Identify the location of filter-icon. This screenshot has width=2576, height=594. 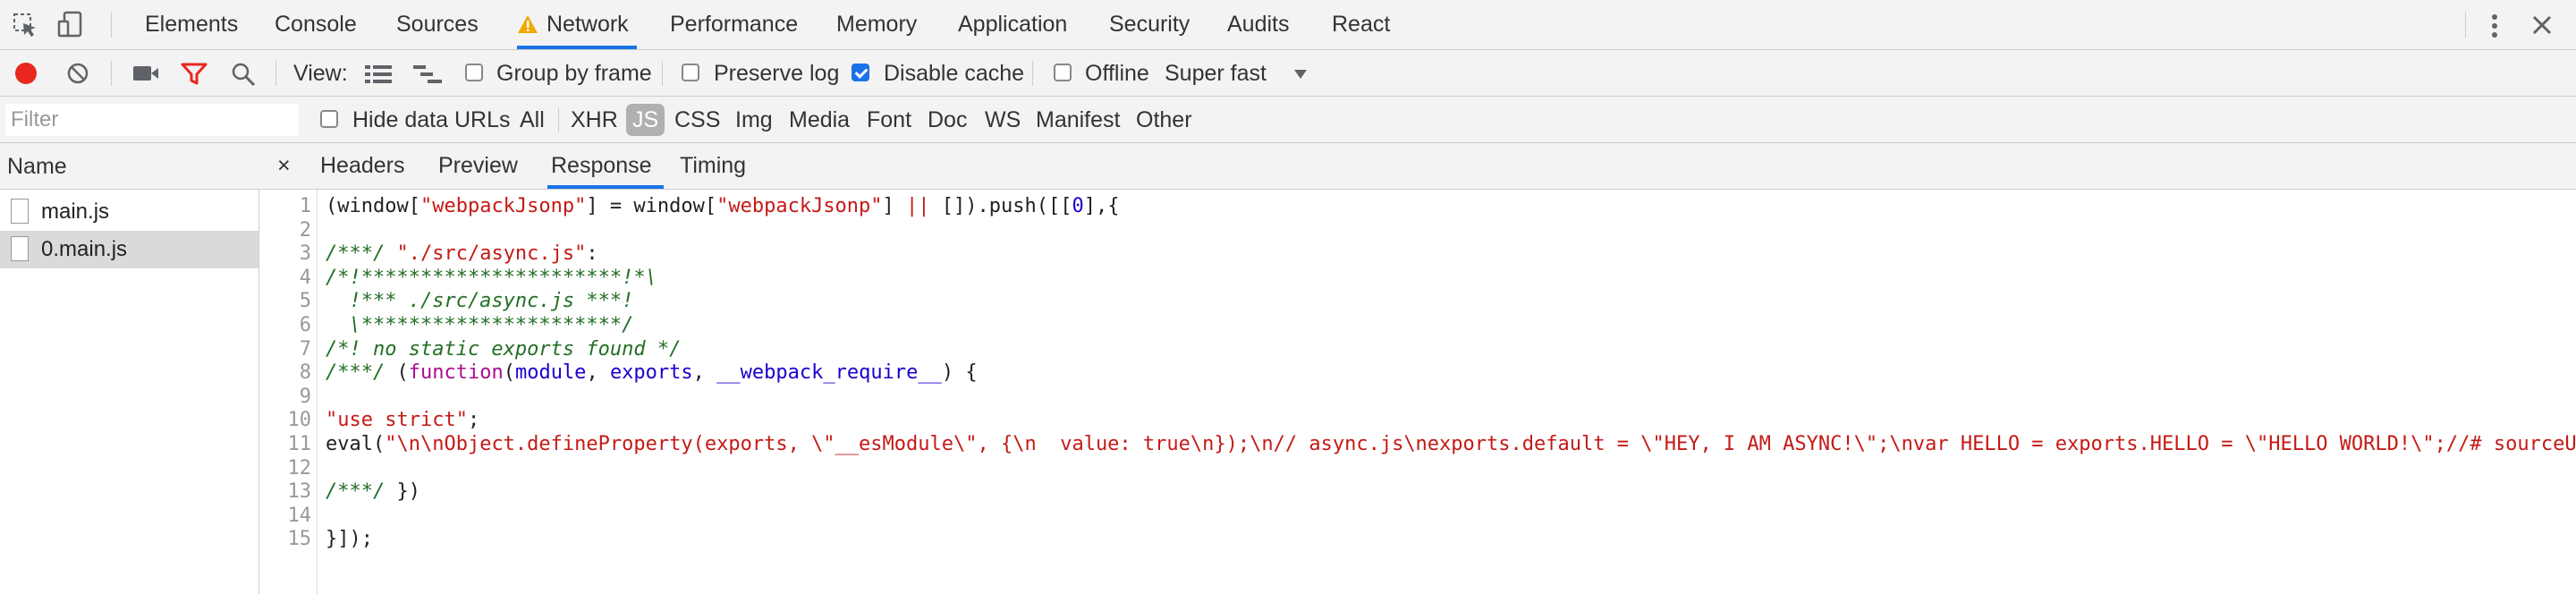
(194, 75).